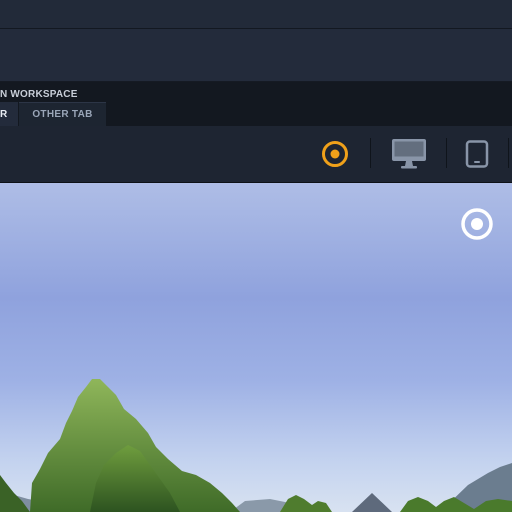 Image resolution: width=512 pixels, height=512 pixels. Describe the element at coordinates (4, 114) in the screenshot. I see `tab-active-label: R` at that location.